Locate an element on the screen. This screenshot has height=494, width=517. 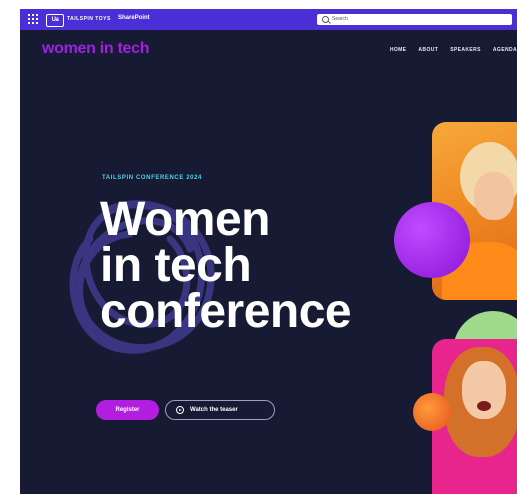
watch-teaser-button: Watch the teaser is located at coordinates (220, 410).